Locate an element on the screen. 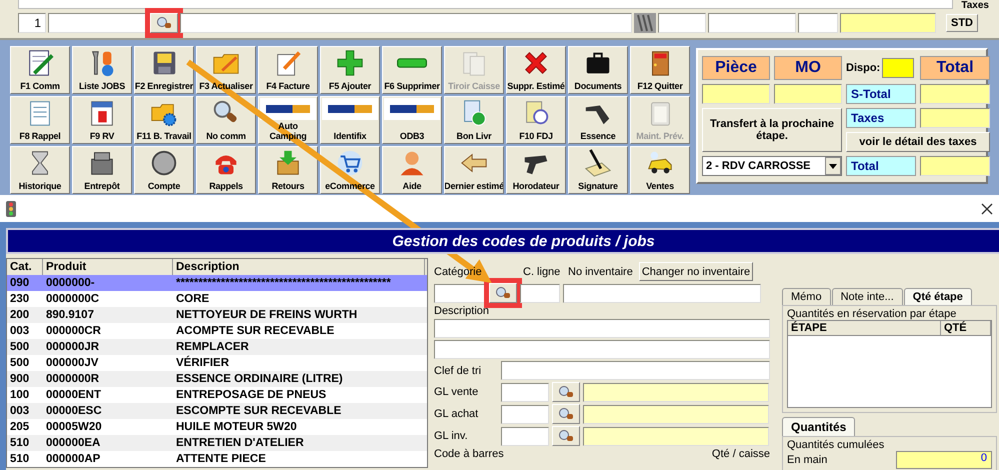 The height and width of the screenshot is (470, 999). on-hand-field: 0 is located at coordinates (944, 460).